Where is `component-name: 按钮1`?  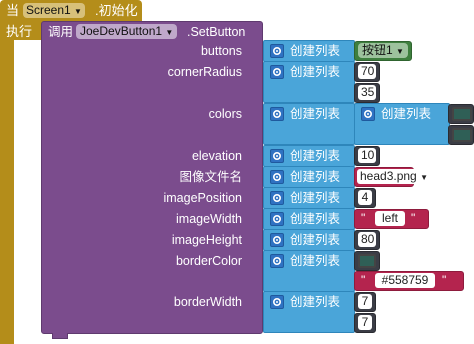 component-name: 按钮1 is located at coordinates (377, 50).